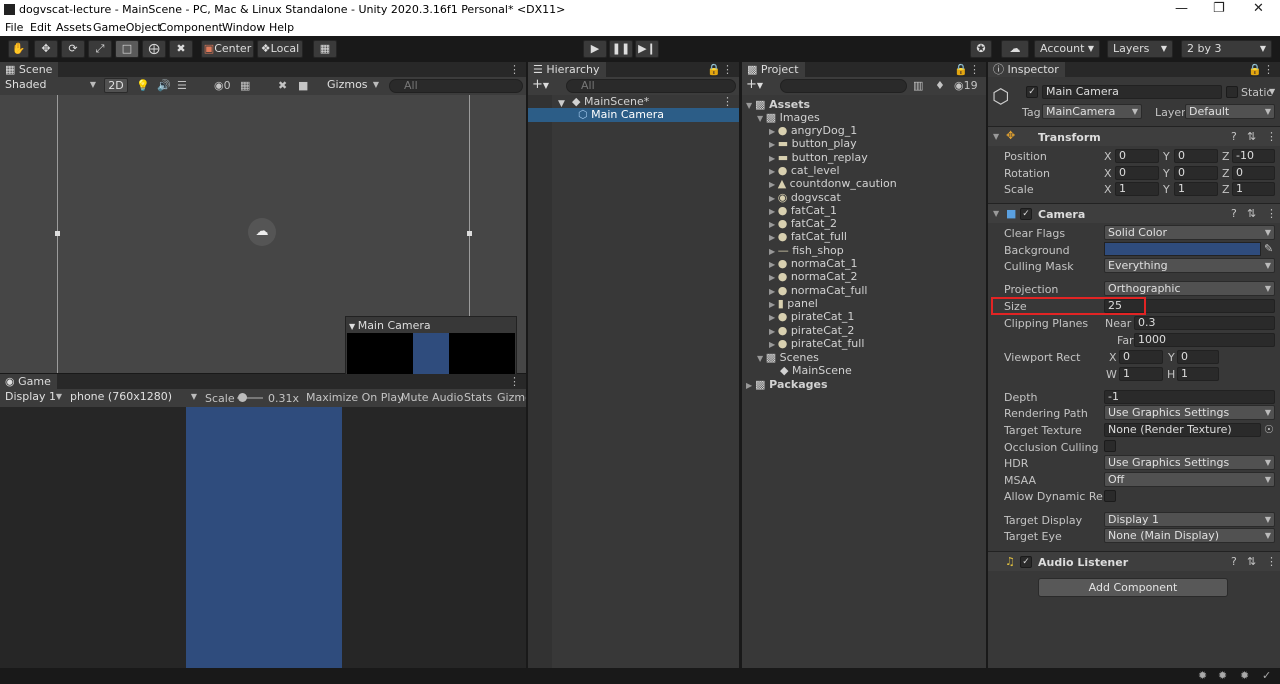 The height and width of the screenshot is (684, 1280). Describe the element at coordinates (1202, 675) in the screenshot. I see `debug-icon: ✹` at that location.